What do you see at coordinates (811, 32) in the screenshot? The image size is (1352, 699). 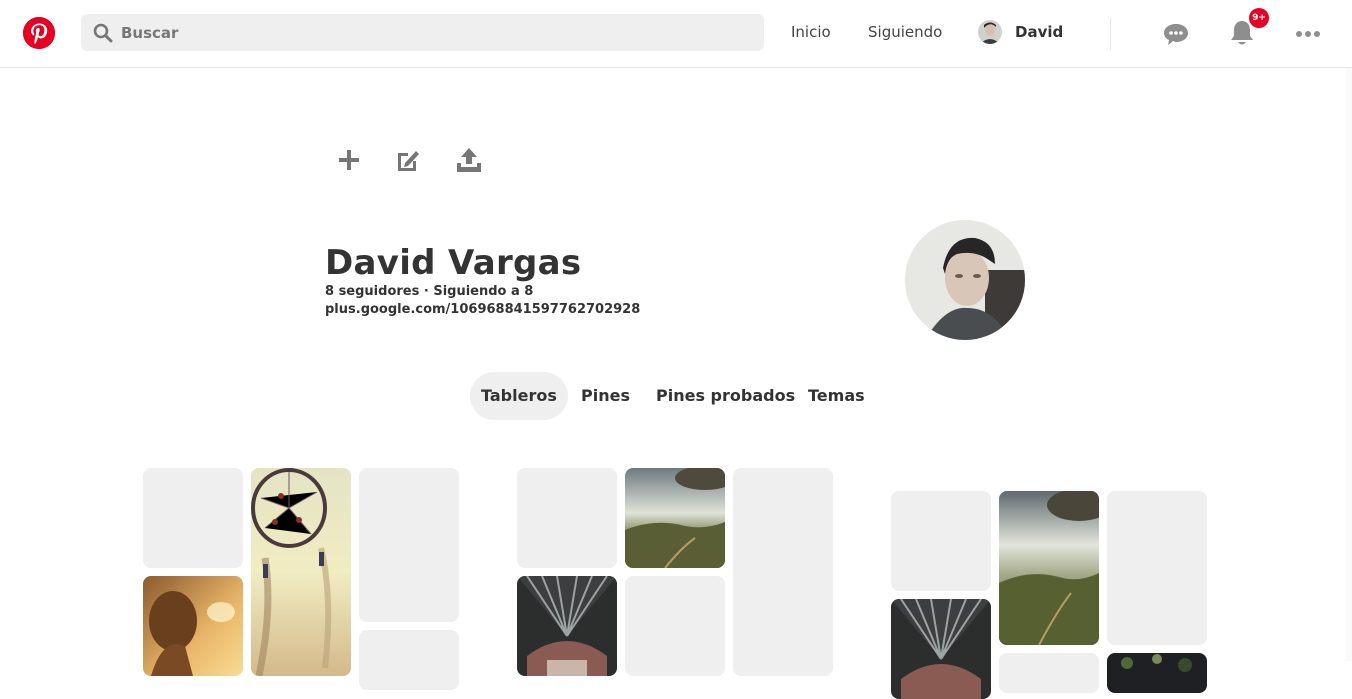 I see `nav-home-link: Inicio` at bounding box center [811, 32].